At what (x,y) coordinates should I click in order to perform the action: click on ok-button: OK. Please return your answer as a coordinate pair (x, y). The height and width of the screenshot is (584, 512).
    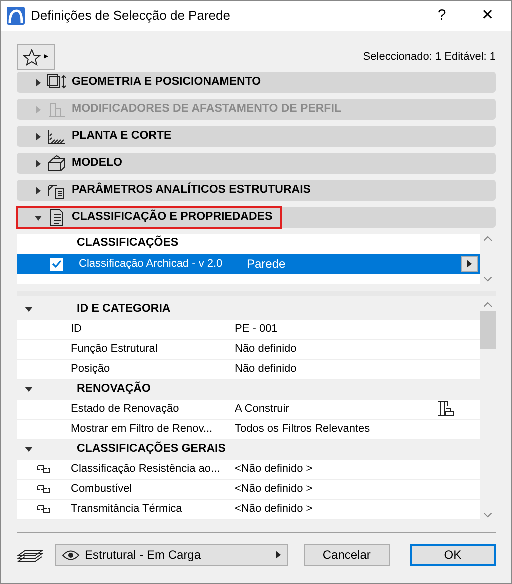
    Looking at the image, I should click on (453, 555).